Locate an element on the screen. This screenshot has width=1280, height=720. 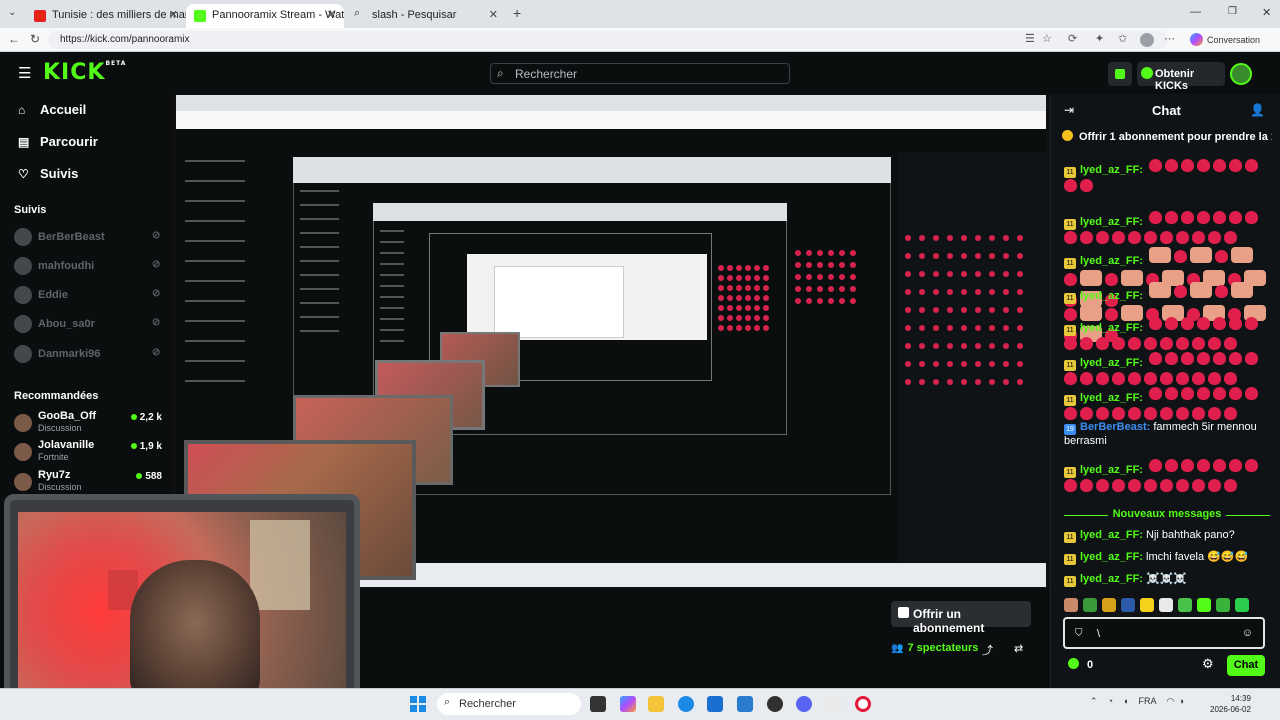
search-input: ⌕ Rechercher is located at coordinates (640, 73).